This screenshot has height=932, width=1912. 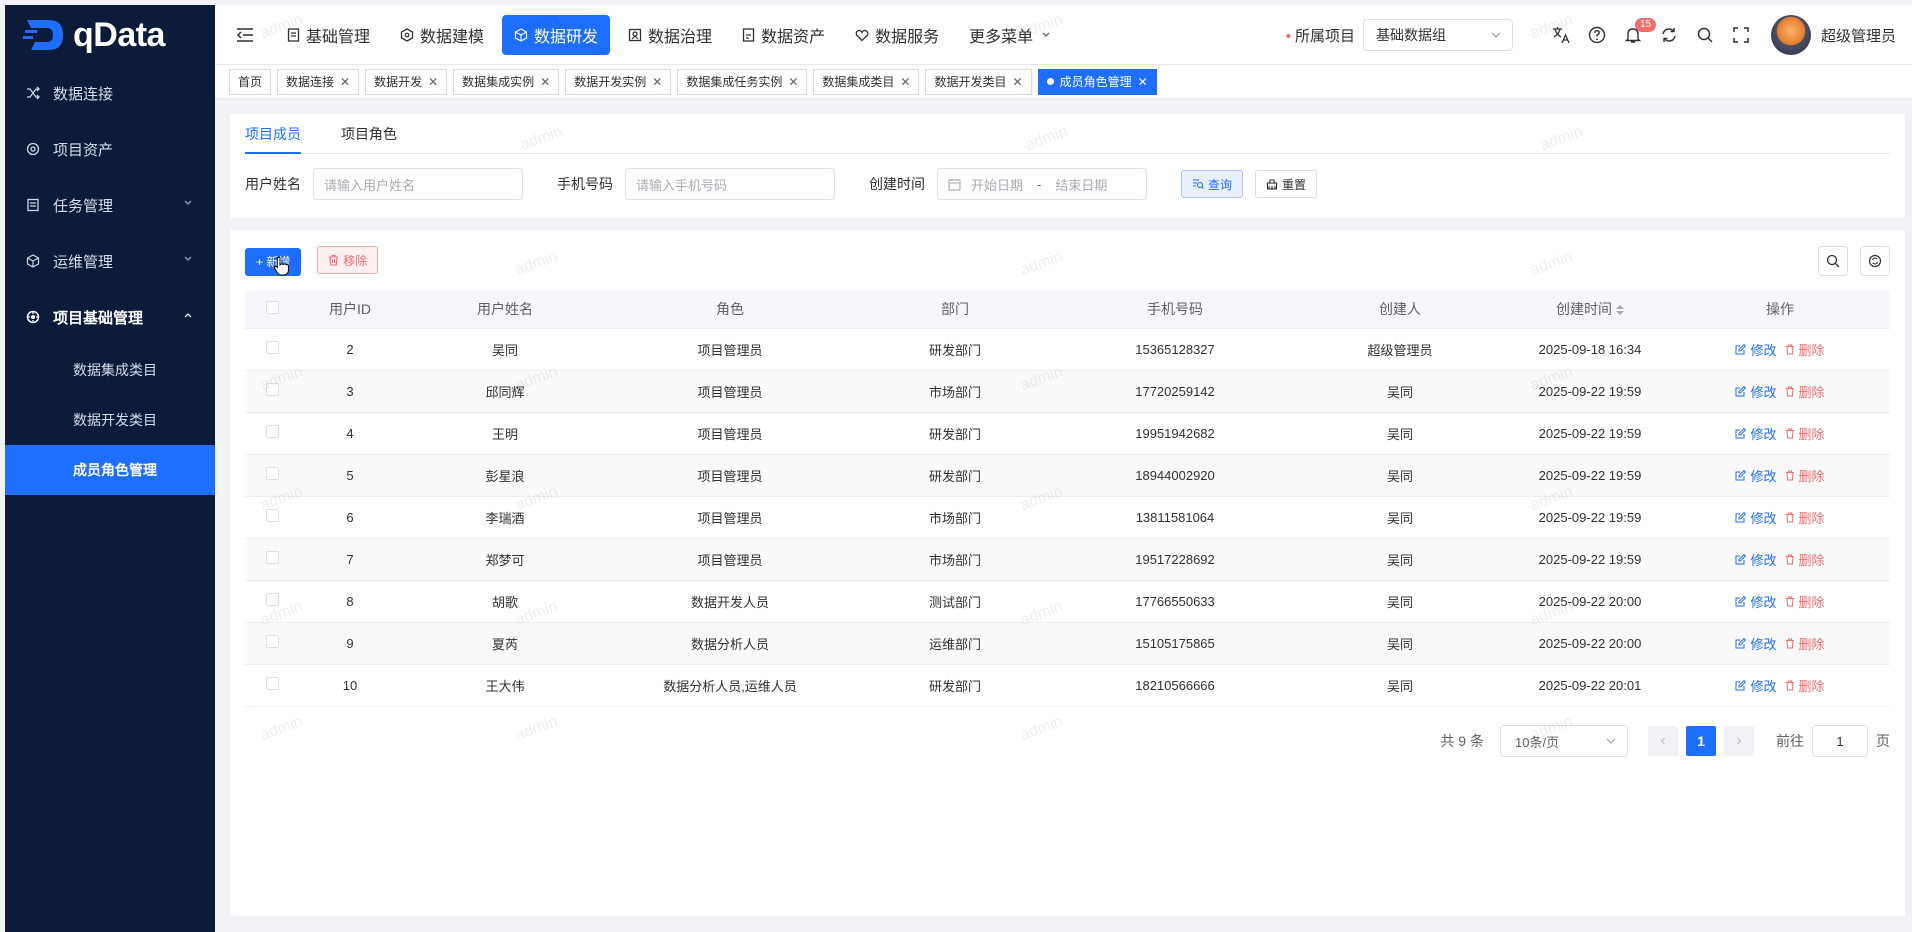 What do you see at coordinates (318, 81) in the screenshot?
I see `tag-data-connection: 数据连接 ✕` at bounding box center [318, 81].